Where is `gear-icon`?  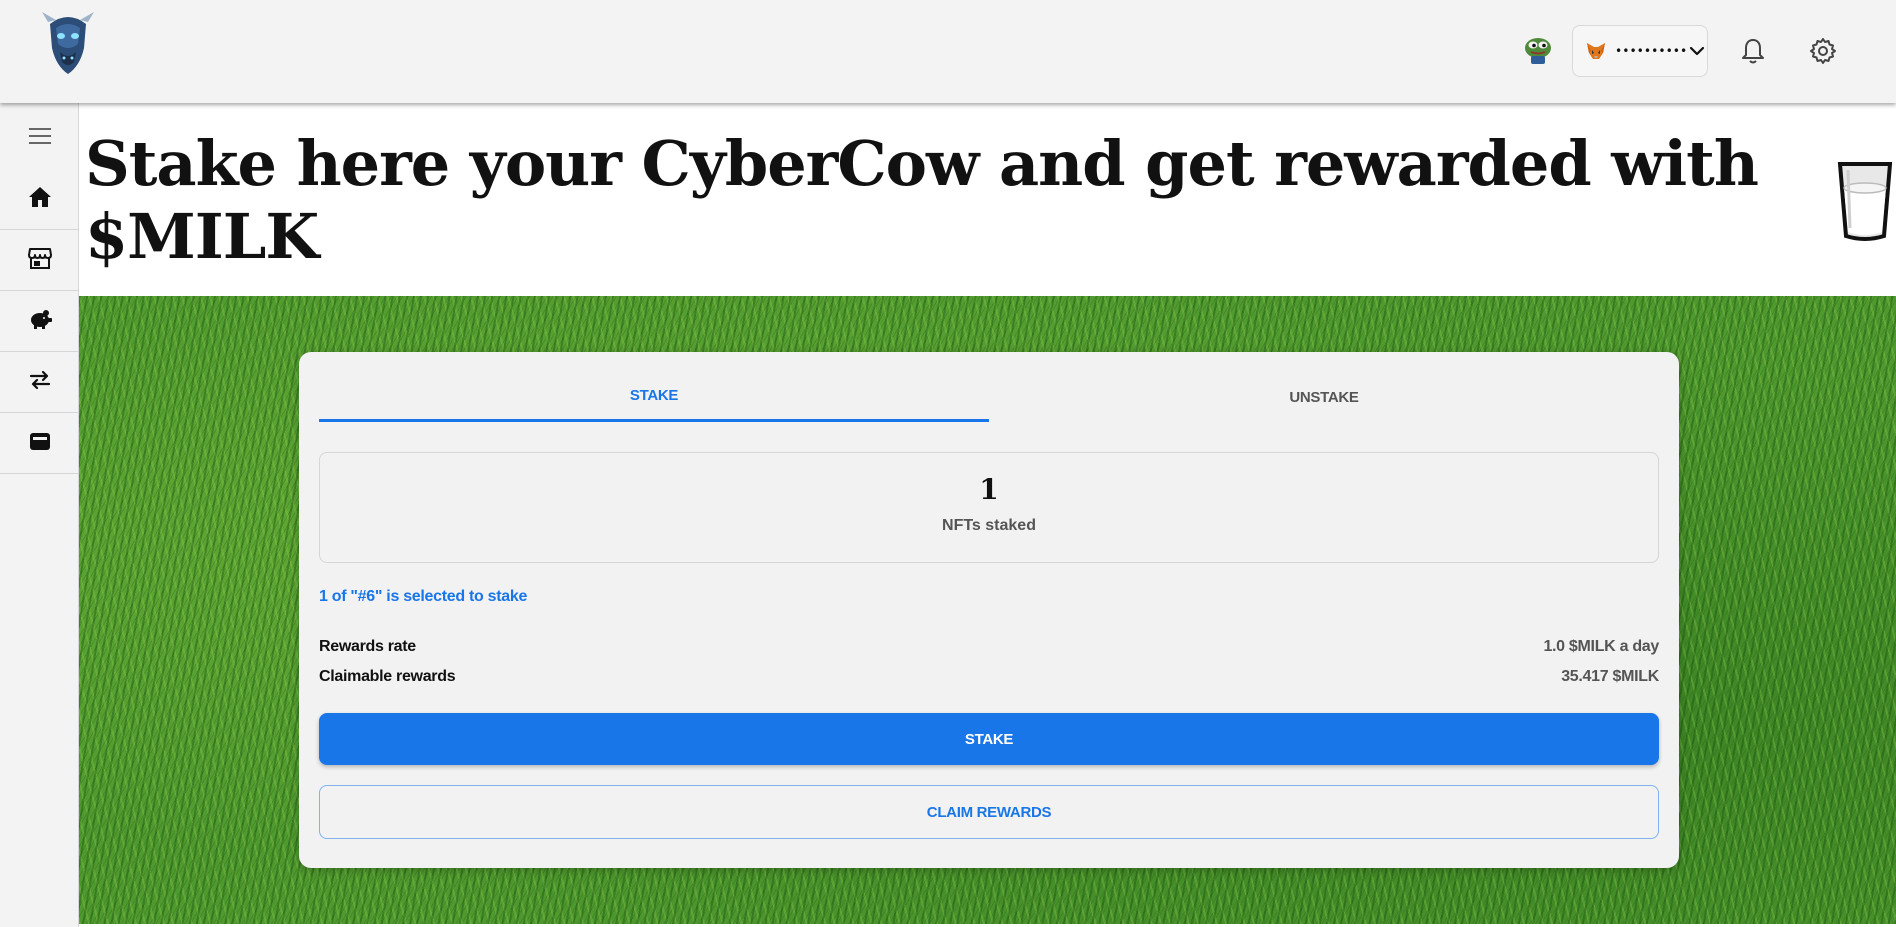
gear-icon is located at coordinates (1823, 51).